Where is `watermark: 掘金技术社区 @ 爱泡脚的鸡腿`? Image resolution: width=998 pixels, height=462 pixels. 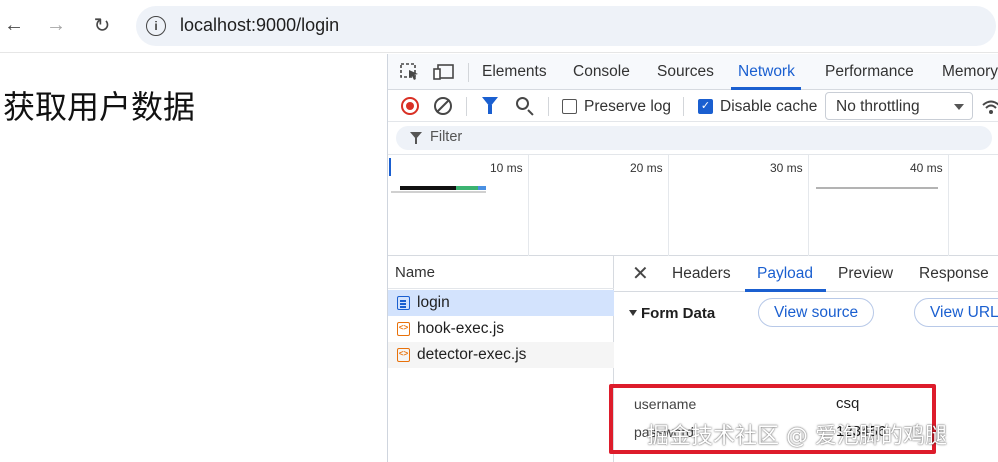 watermark: 掘金技术社区 @ 爱泡脚的鸡腿 is located at coordinates (797, 436).